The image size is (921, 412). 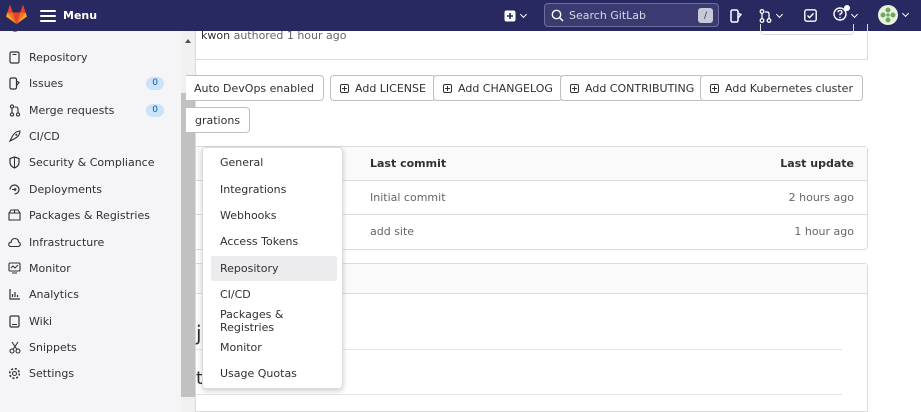 What do you see at coordinates (817, 163) in the screenshot?
I see `column-last-update: Last update` at bounding box center [817, 163].